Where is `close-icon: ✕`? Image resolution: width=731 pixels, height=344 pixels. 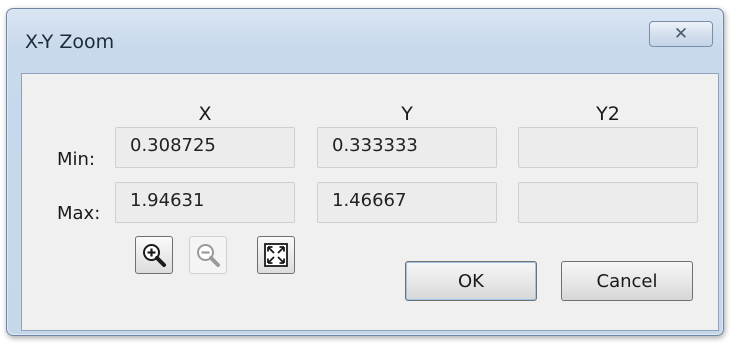 close-icon: ✕ is located at coordinates (681, 34).